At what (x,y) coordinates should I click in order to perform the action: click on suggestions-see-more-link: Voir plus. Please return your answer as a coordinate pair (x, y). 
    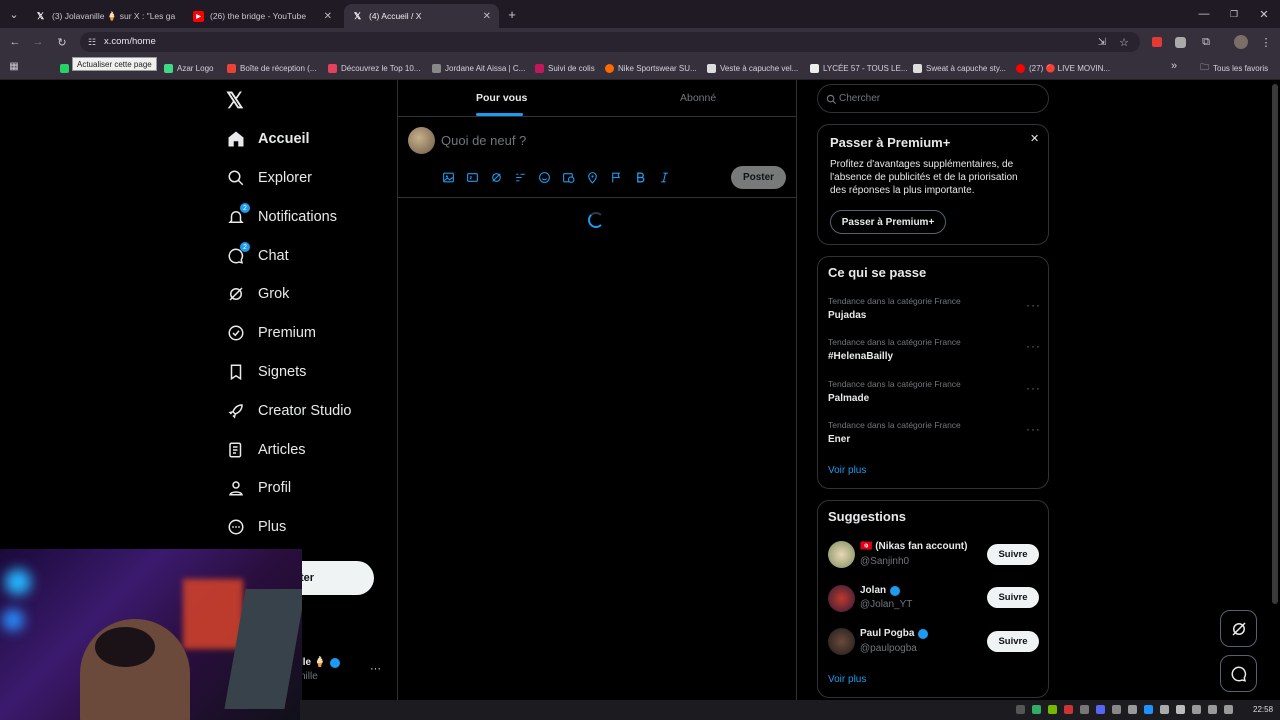
    Looking at the image, I should click on (847, 679).